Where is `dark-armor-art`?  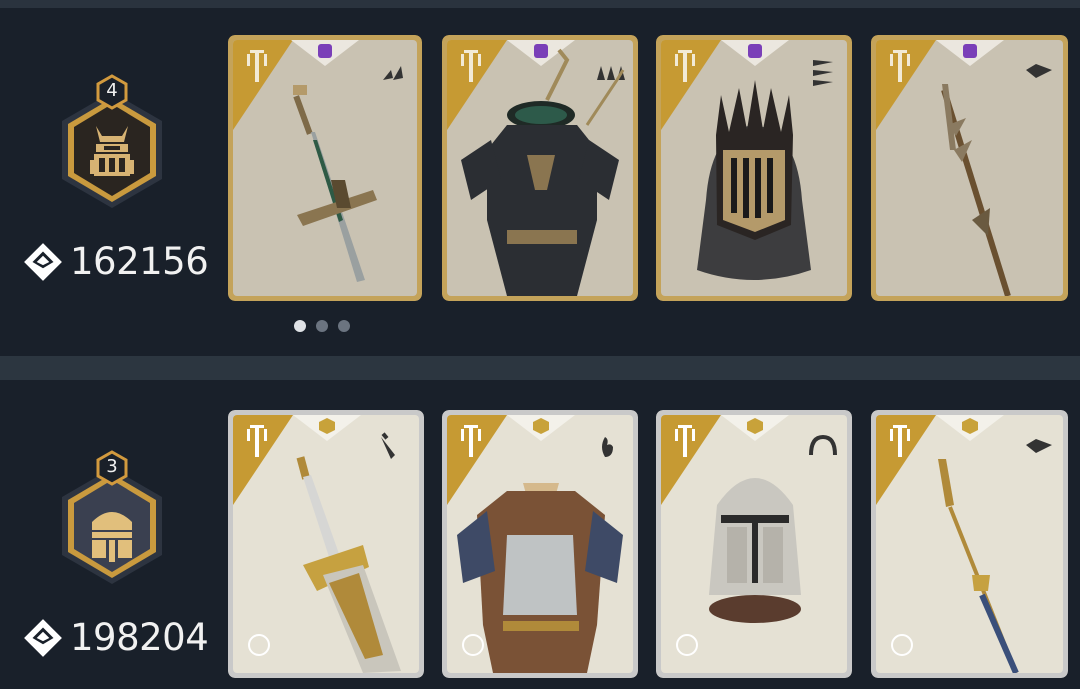 dark-armor-art is located at coordinates (543, 172).